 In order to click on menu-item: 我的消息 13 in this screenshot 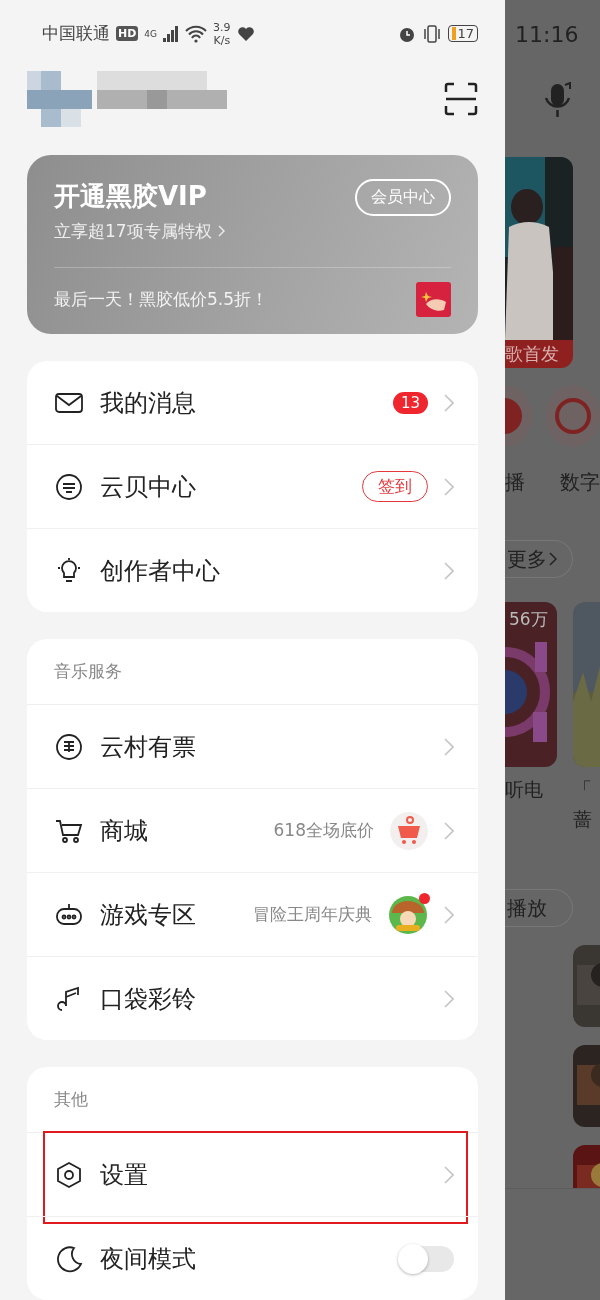, I will do `click(252, 402)`.